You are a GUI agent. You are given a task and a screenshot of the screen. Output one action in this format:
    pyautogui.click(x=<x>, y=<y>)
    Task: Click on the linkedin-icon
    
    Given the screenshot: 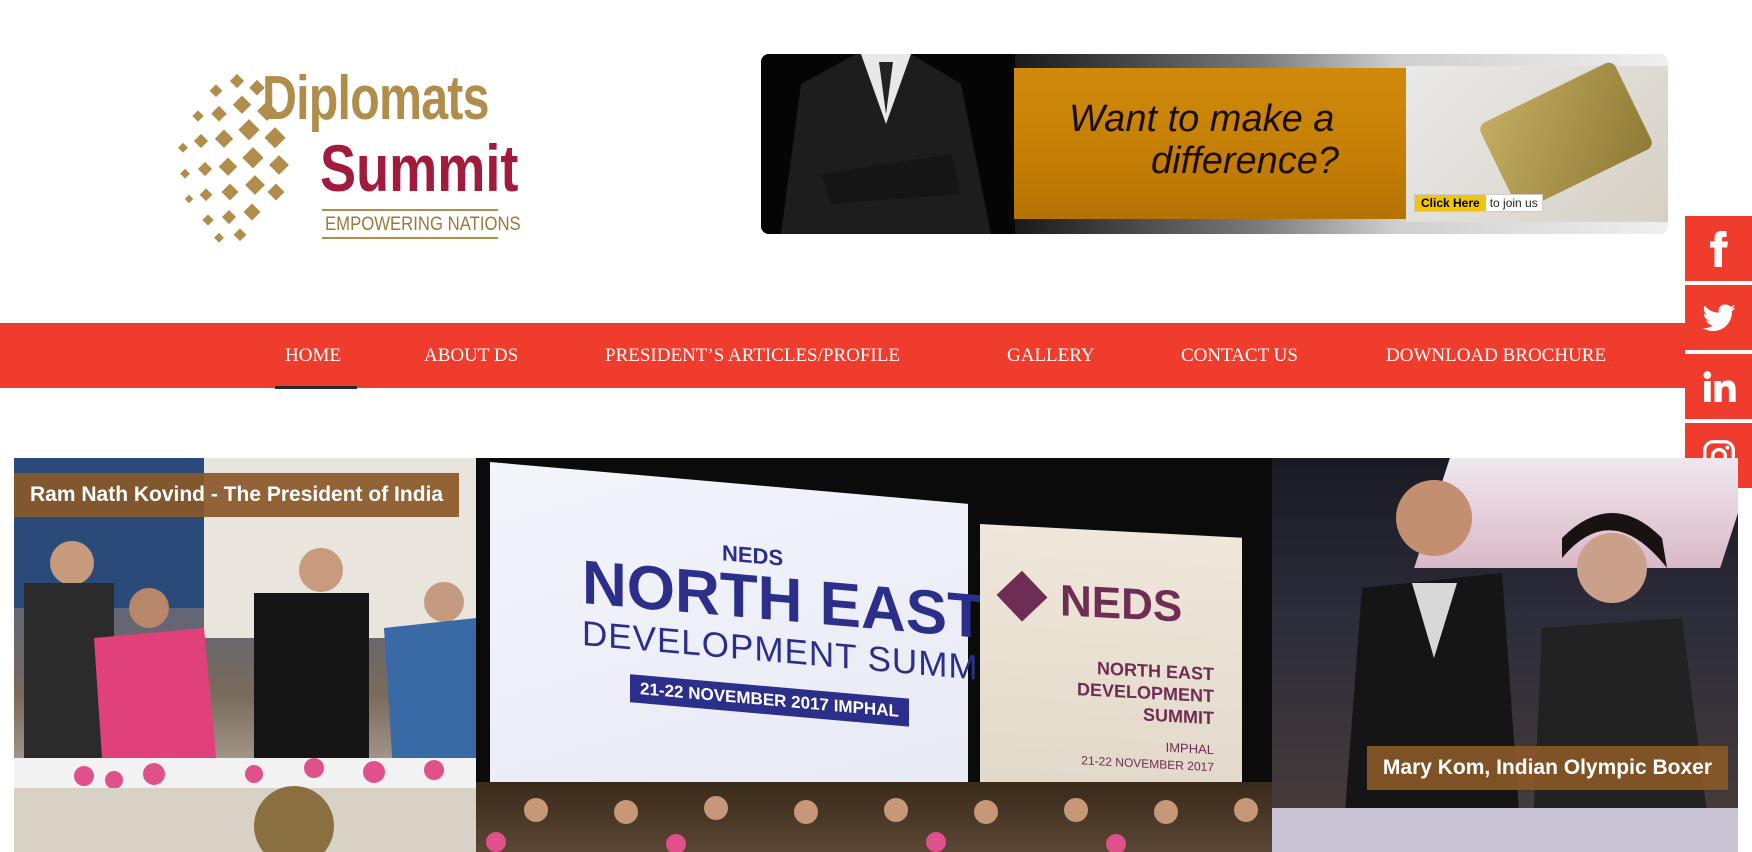 What is the action you would take?
    pyautogui.click(x=1719, y=386)
    